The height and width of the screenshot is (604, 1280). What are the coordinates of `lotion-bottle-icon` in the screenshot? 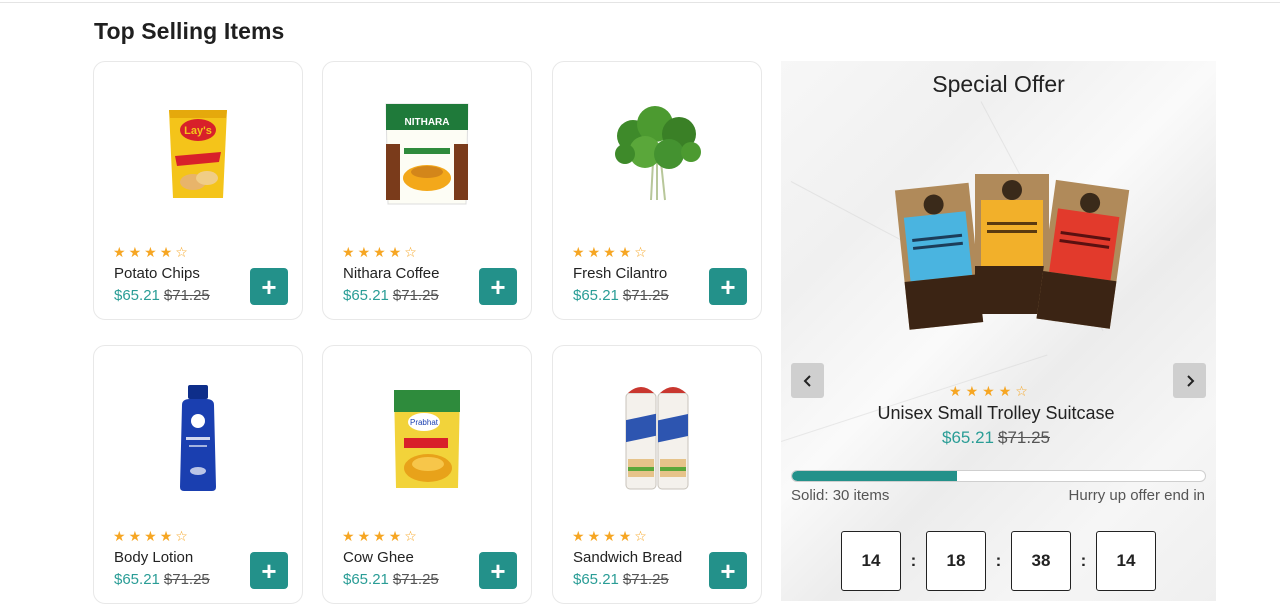 It's located at (198, 438).